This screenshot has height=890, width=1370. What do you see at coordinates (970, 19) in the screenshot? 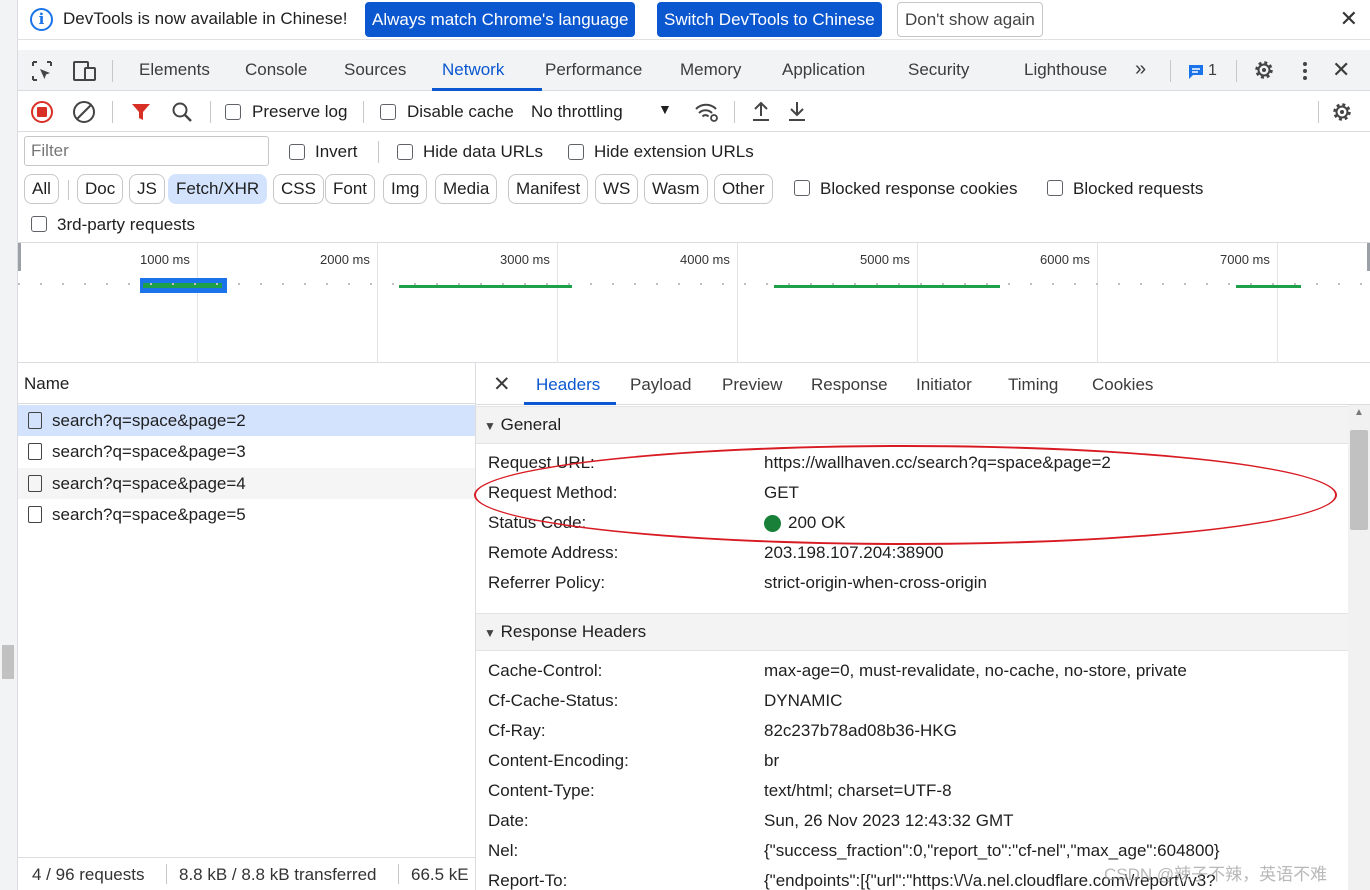
I see `dont-show-again-button: Don't show again` at bounding box center [970, 19].